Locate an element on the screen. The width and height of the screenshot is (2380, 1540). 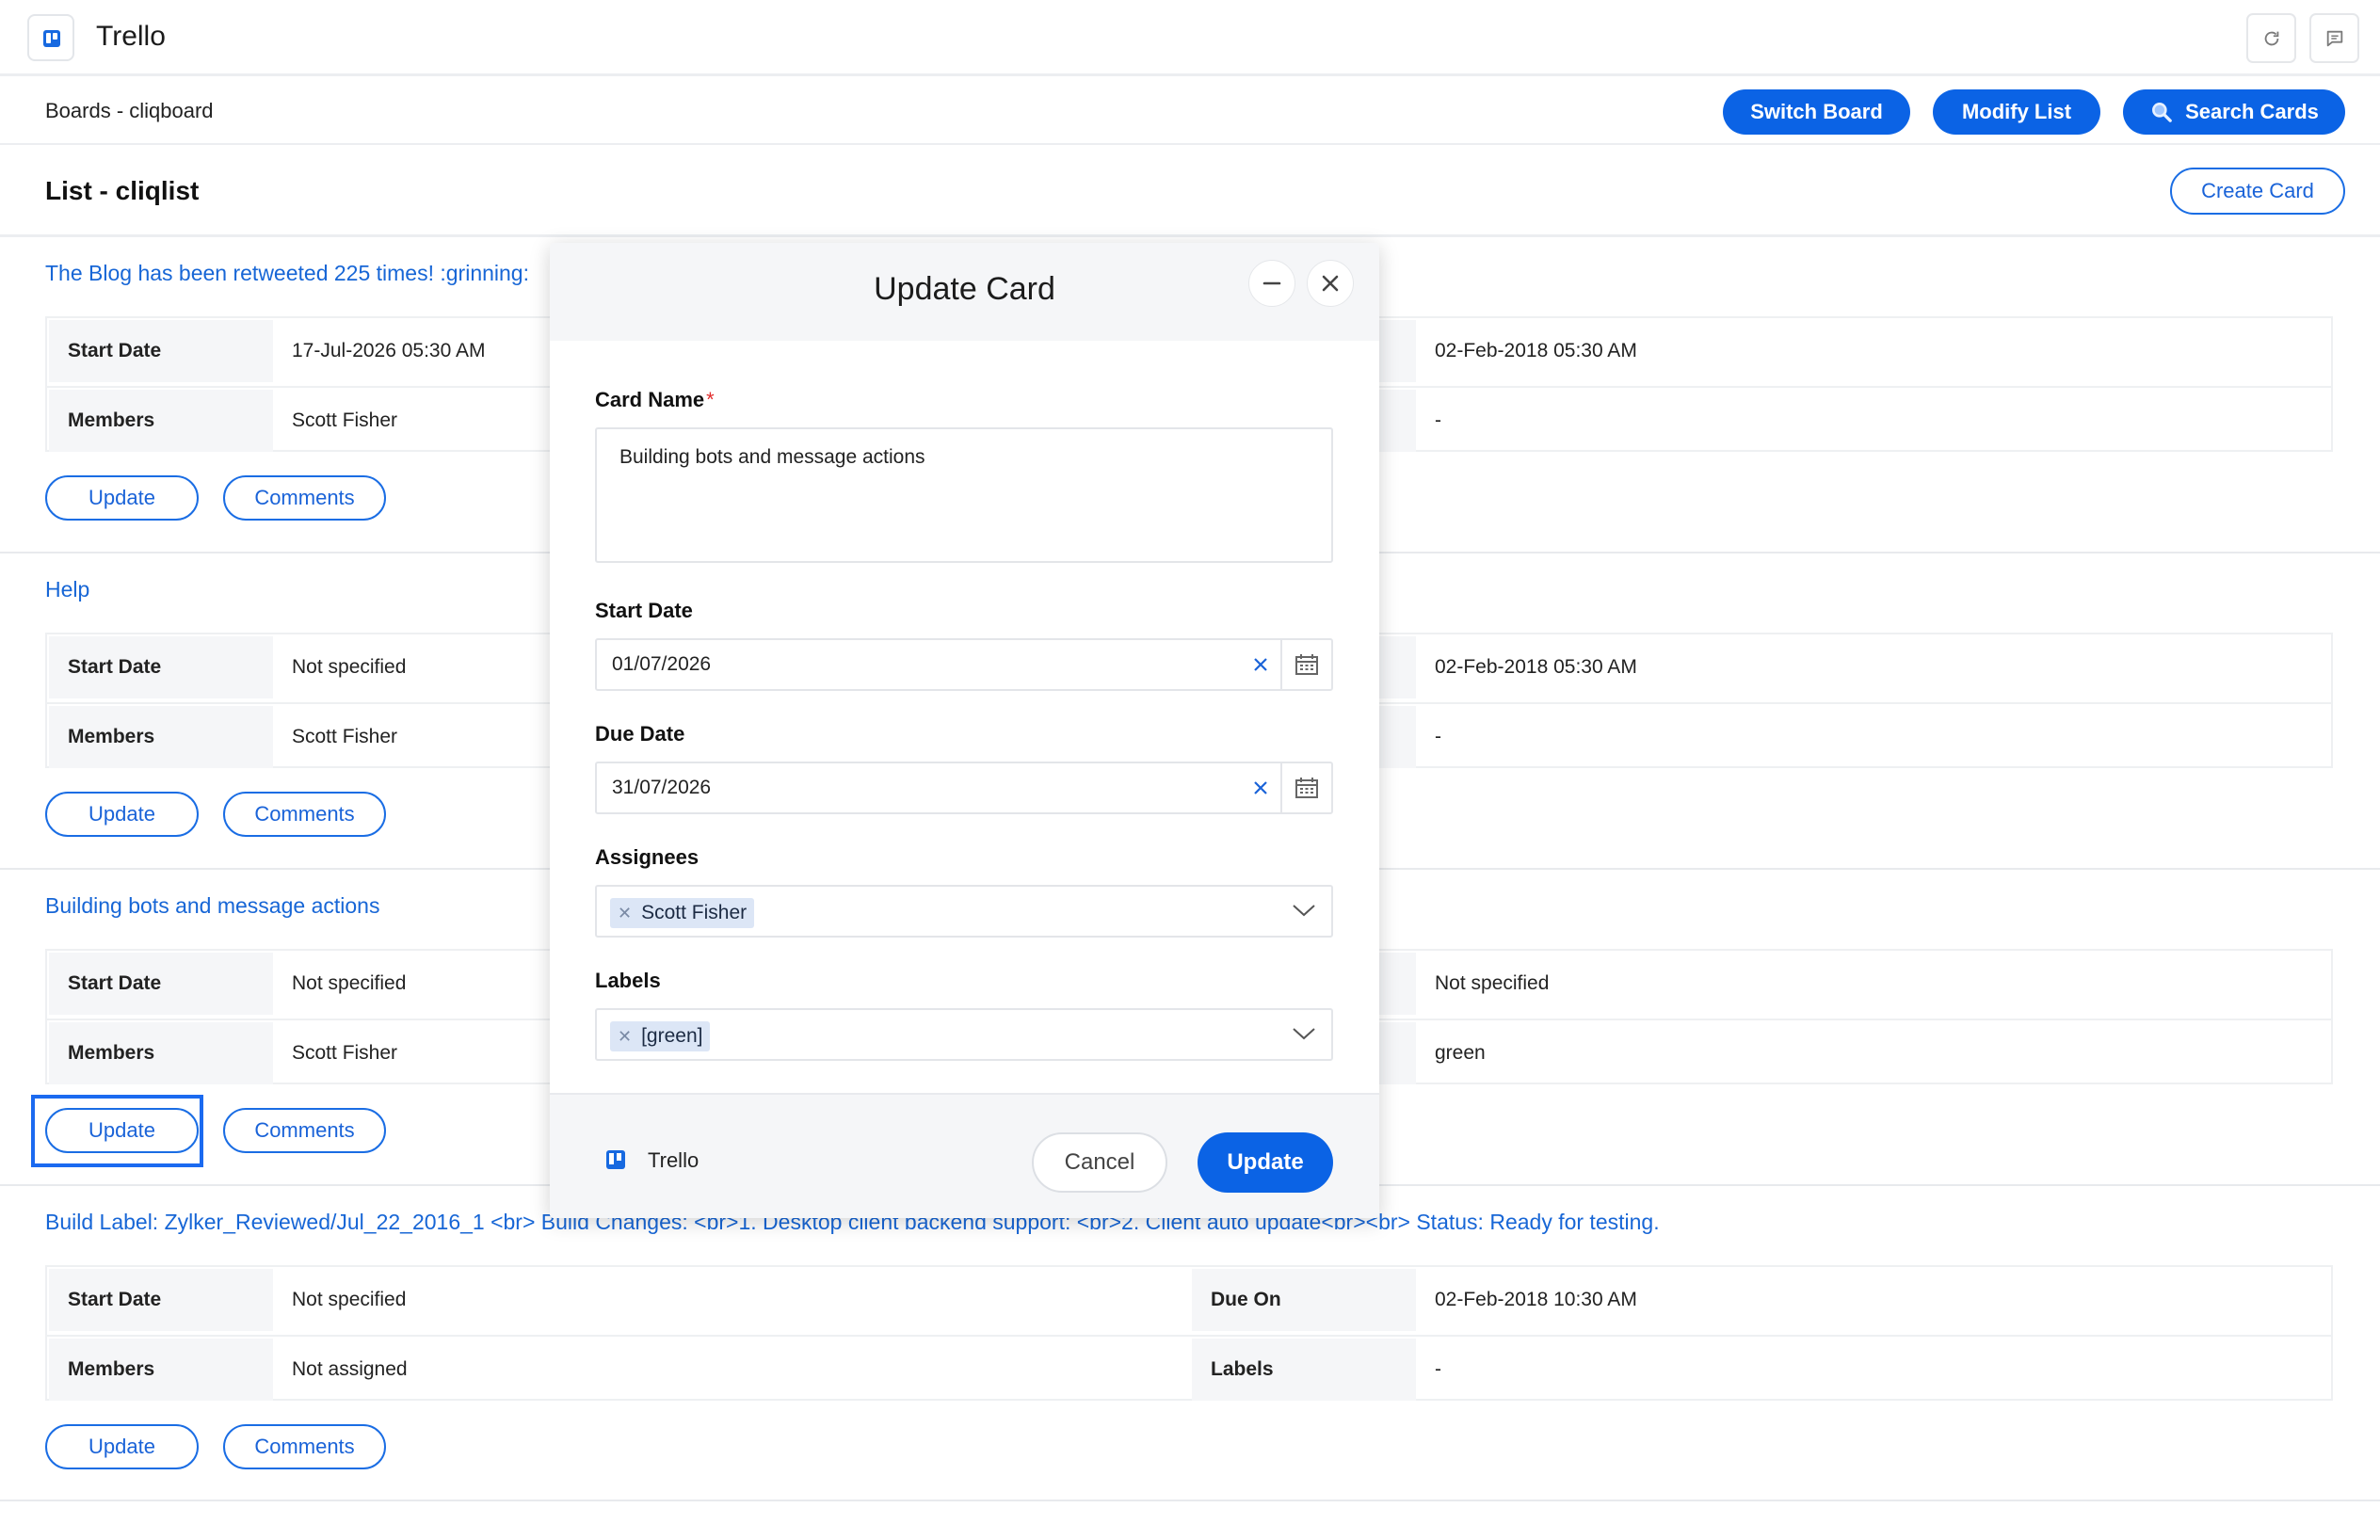
minimize-icon is located at coordinates (1271, 283).